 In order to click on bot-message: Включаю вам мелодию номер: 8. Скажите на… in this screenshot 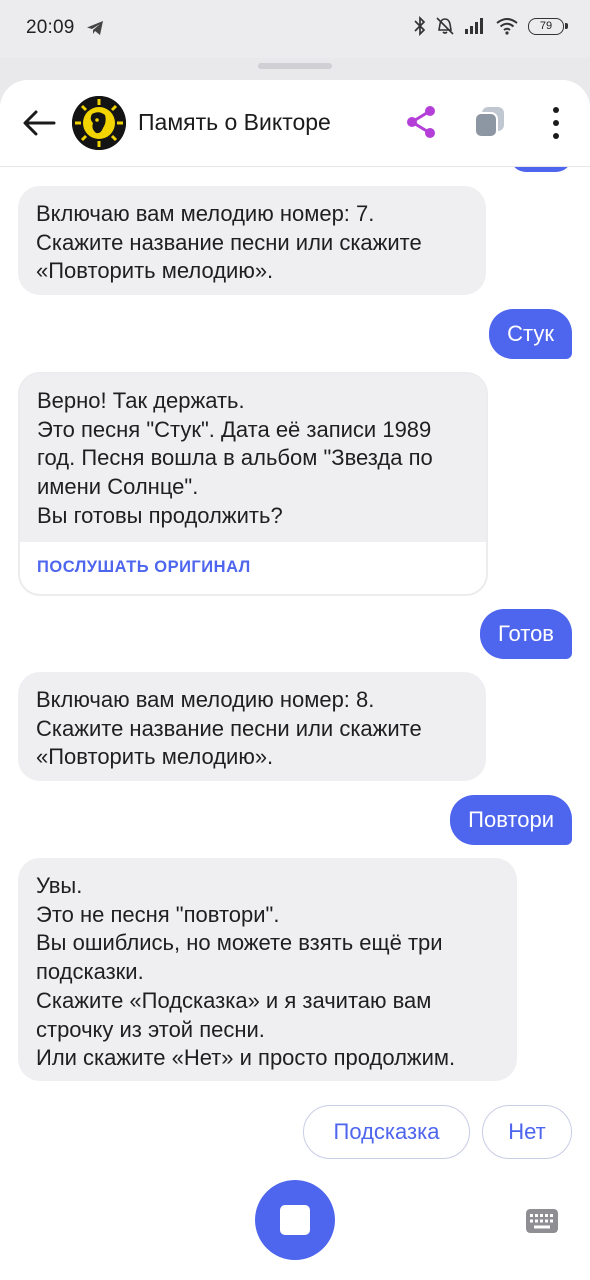, I will do `click(252, 726)`.